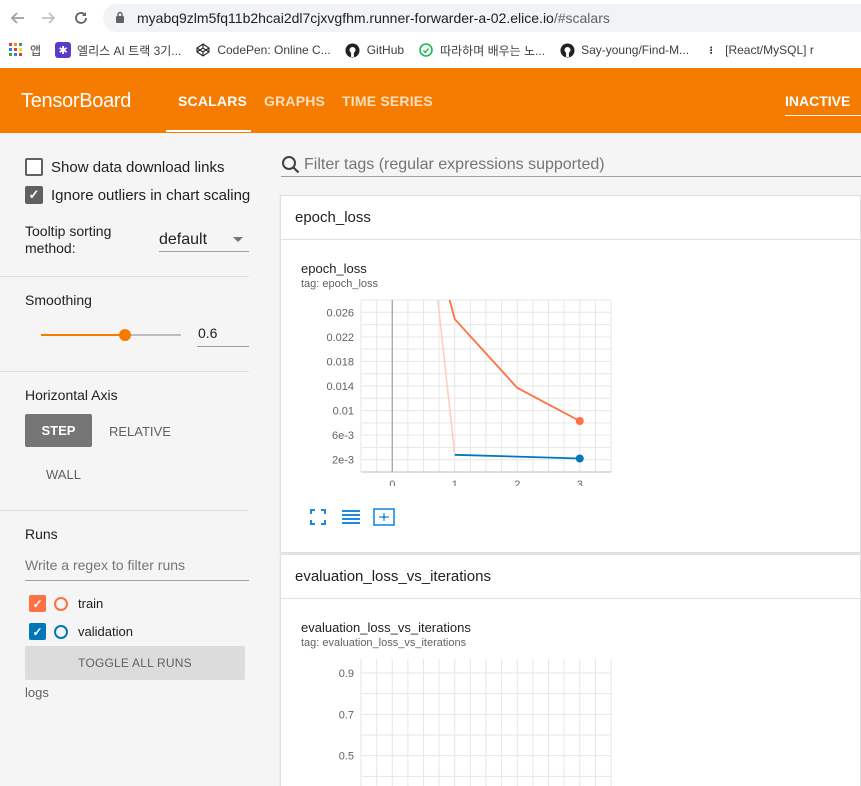  What do you see at coordinates (334, 268) in the screenshot?
I see `chart-title: epoch_loss` at bounding box center [334, 268].